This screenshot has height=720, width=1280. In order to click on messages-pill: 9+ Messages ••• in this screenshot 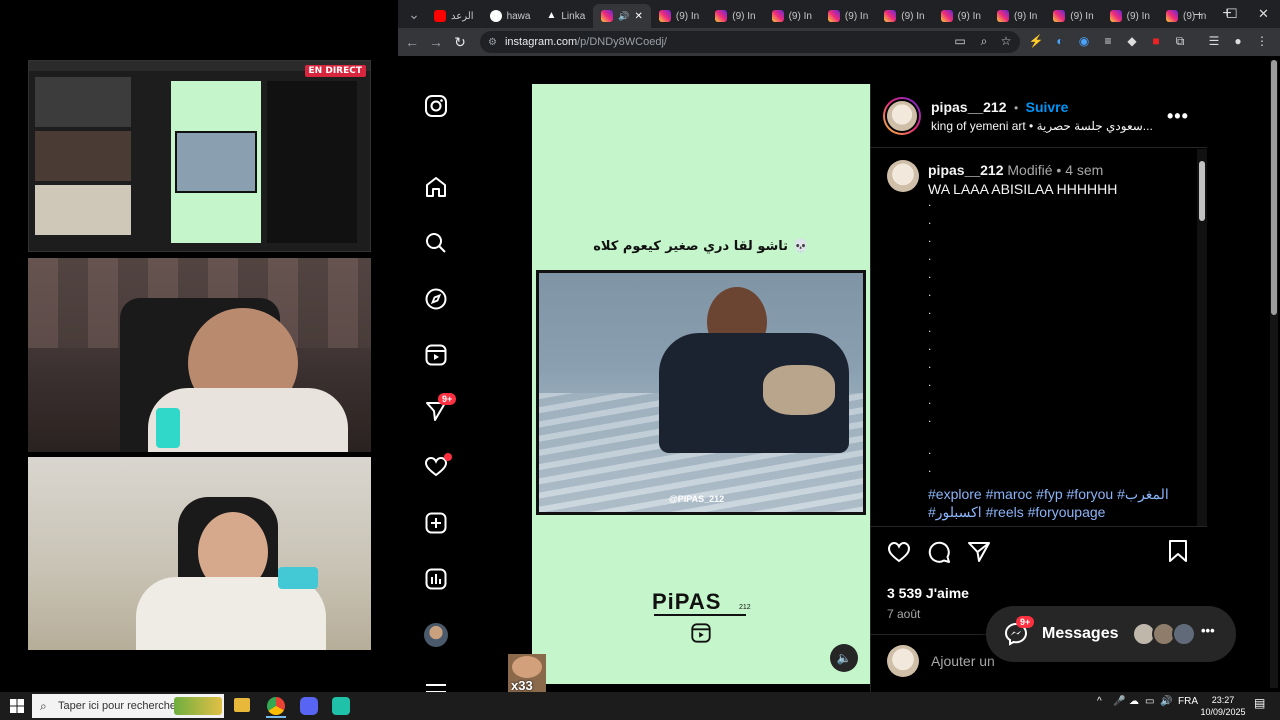, I will do `click(1111, 634)`.